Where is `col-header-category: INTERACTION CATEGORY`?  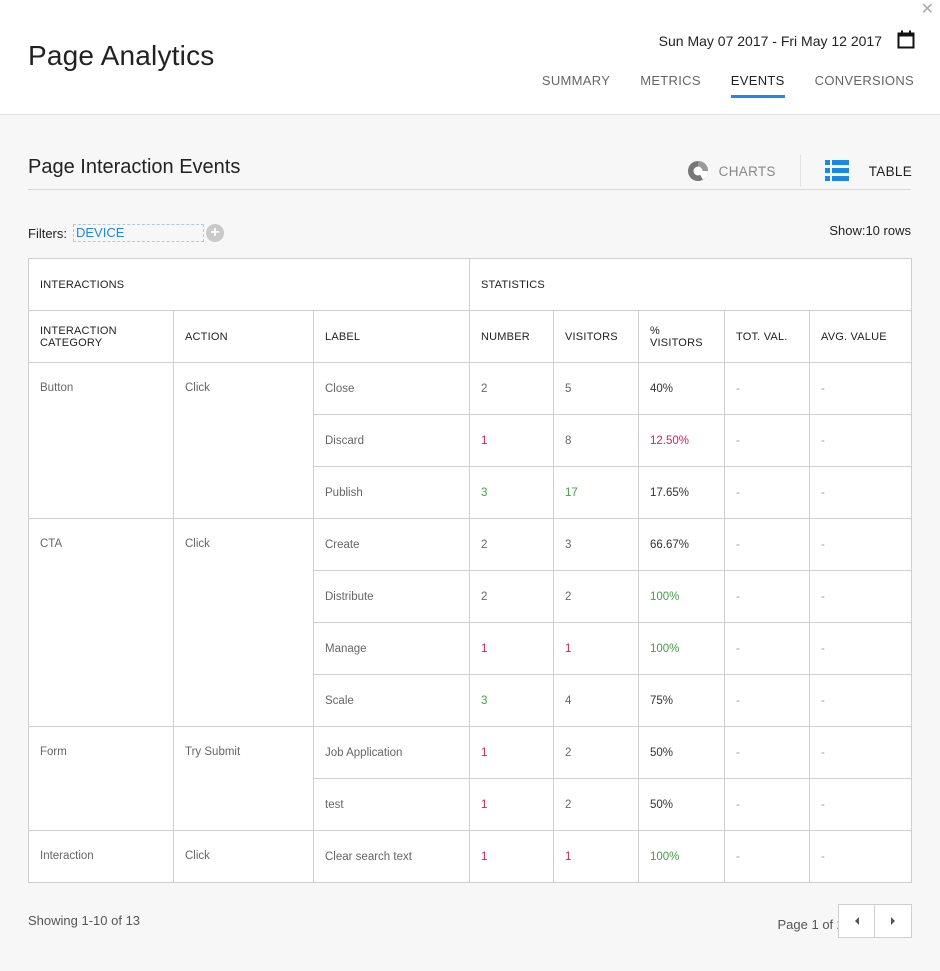
col-header-category: INTERACTION CATEGORY is located at coordinates (101, 336).